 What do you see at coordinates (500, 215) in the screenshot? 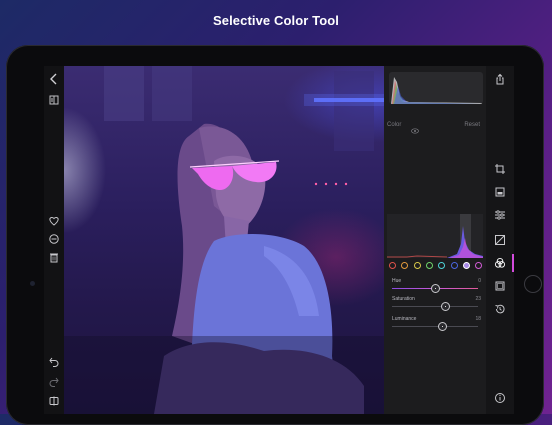
I see `adjust-icon` at bounding box center [500, 215].